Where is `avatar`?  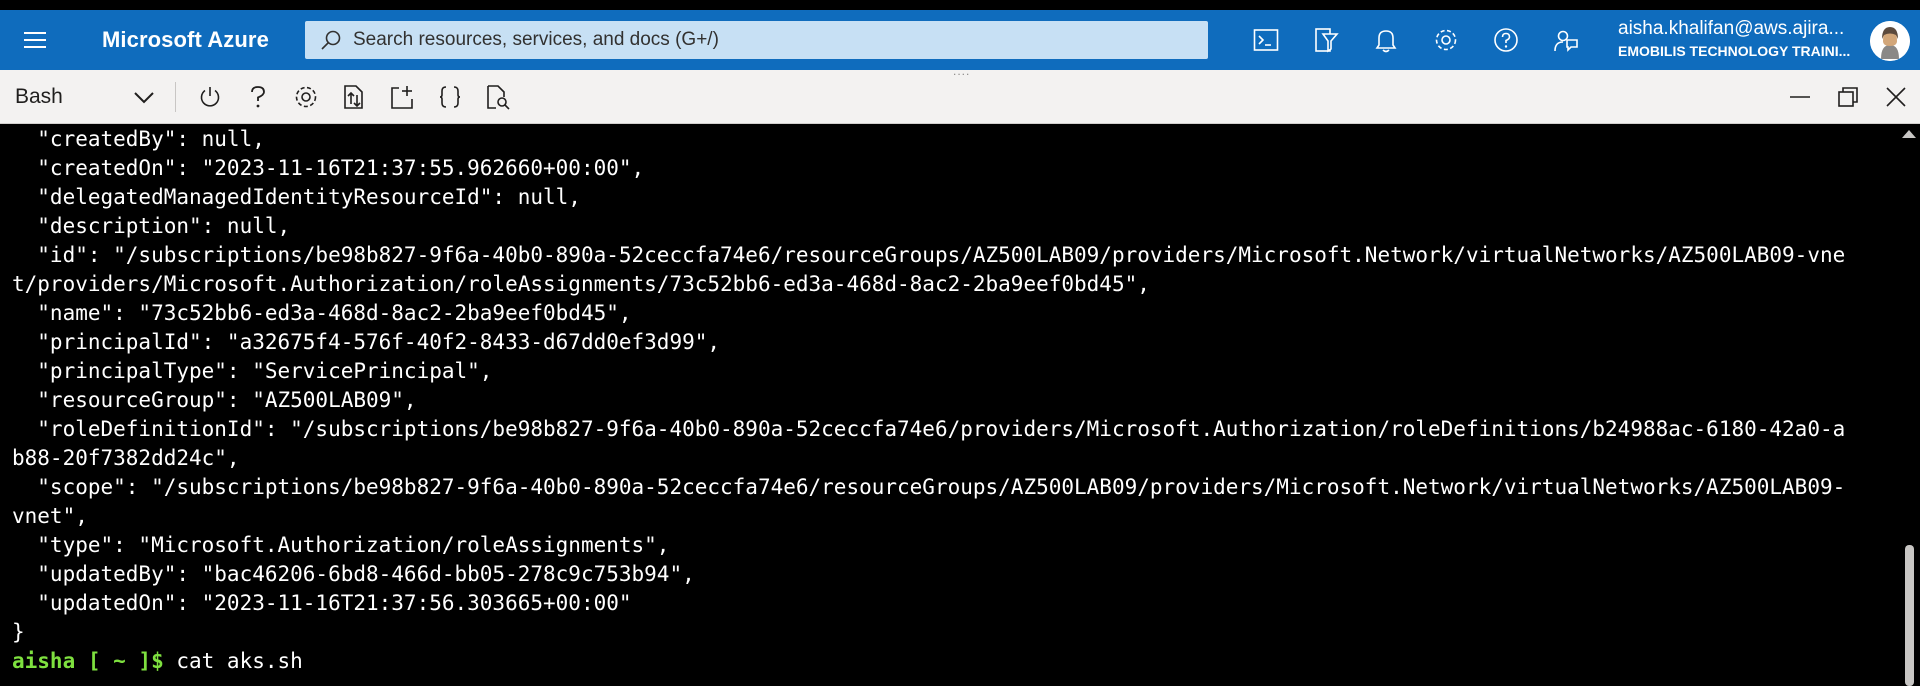 avatar is located at coordinates (1890, 41).